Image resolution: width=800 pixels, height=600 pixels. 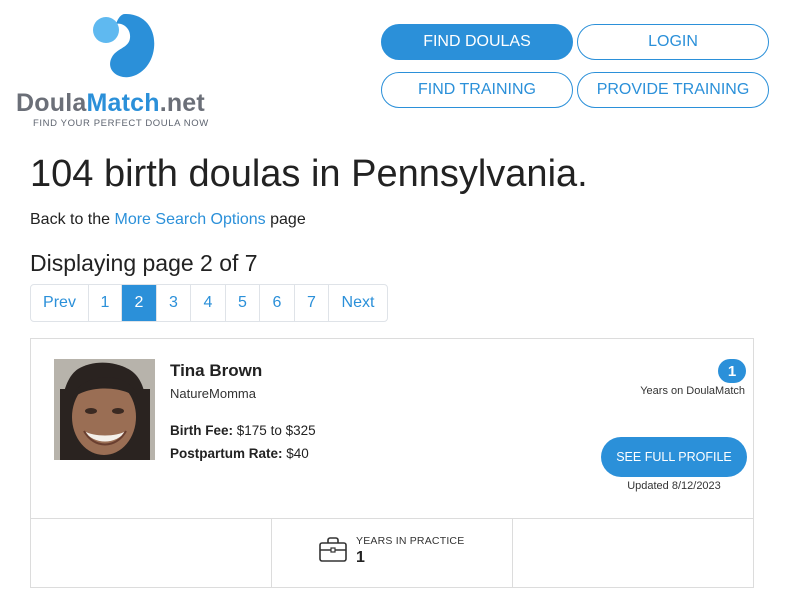 What do you see at coordinates (243, 303) in the screenshot?
I see `page-5-button: 5` at bounding box center [243, 303].